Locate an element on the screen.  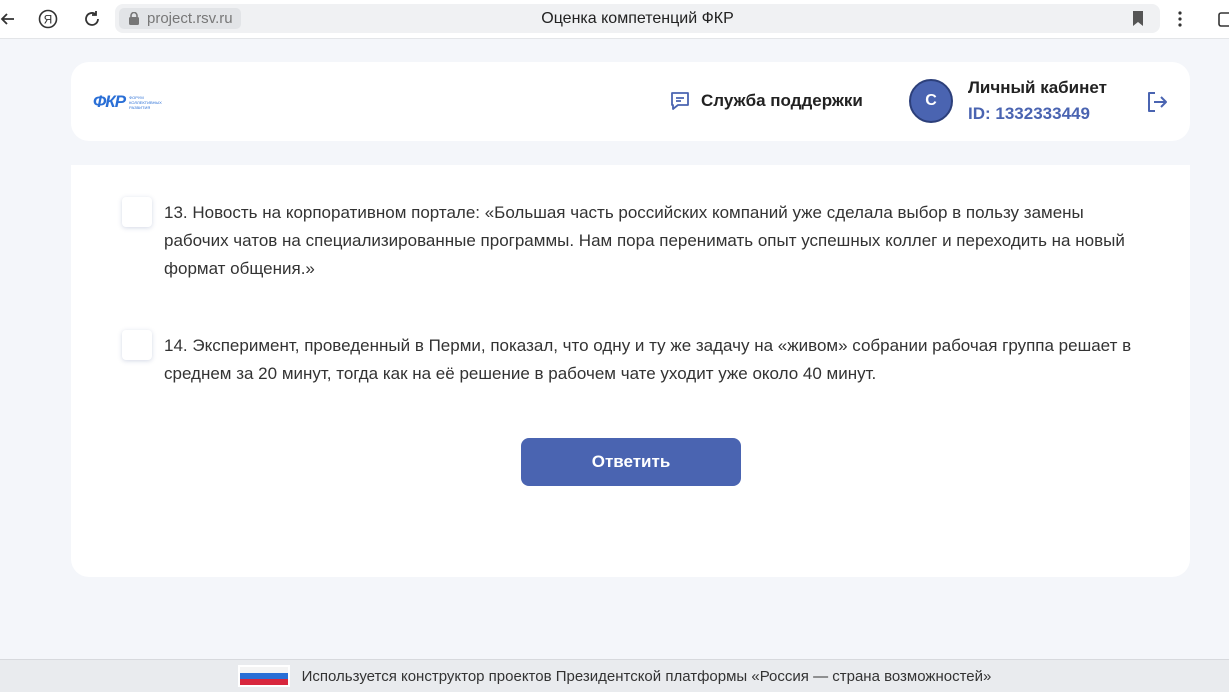
avatar: С is located at coordinates (931, 101).